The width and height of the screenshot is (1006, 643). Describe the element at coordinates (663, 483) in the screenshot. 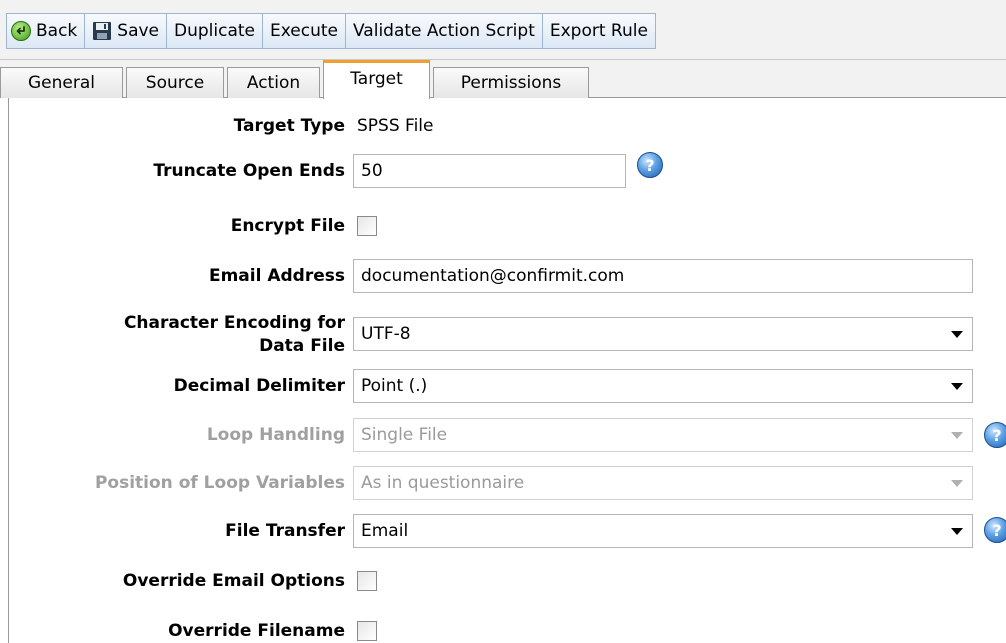

I see `position-loop-variables-select: As in questionnaire` at that location.